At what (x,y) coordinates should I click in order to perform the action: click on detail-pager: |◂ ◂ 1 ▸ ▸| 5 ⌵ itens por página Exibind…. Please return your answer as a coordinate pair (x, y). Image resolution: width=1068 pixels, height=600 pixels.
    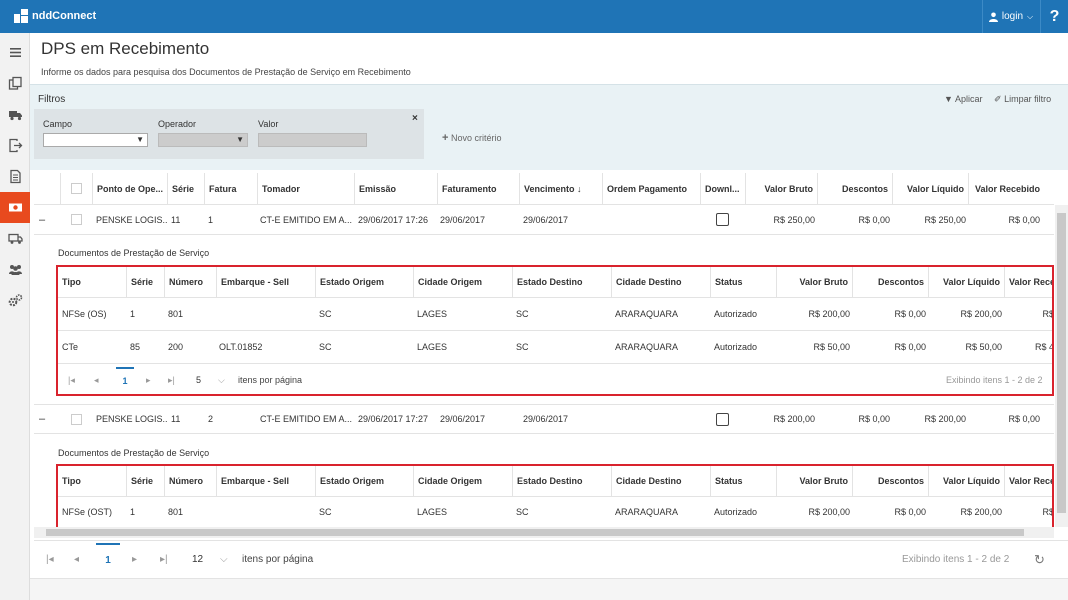
    Looking at the image, I should click on (555, 379).